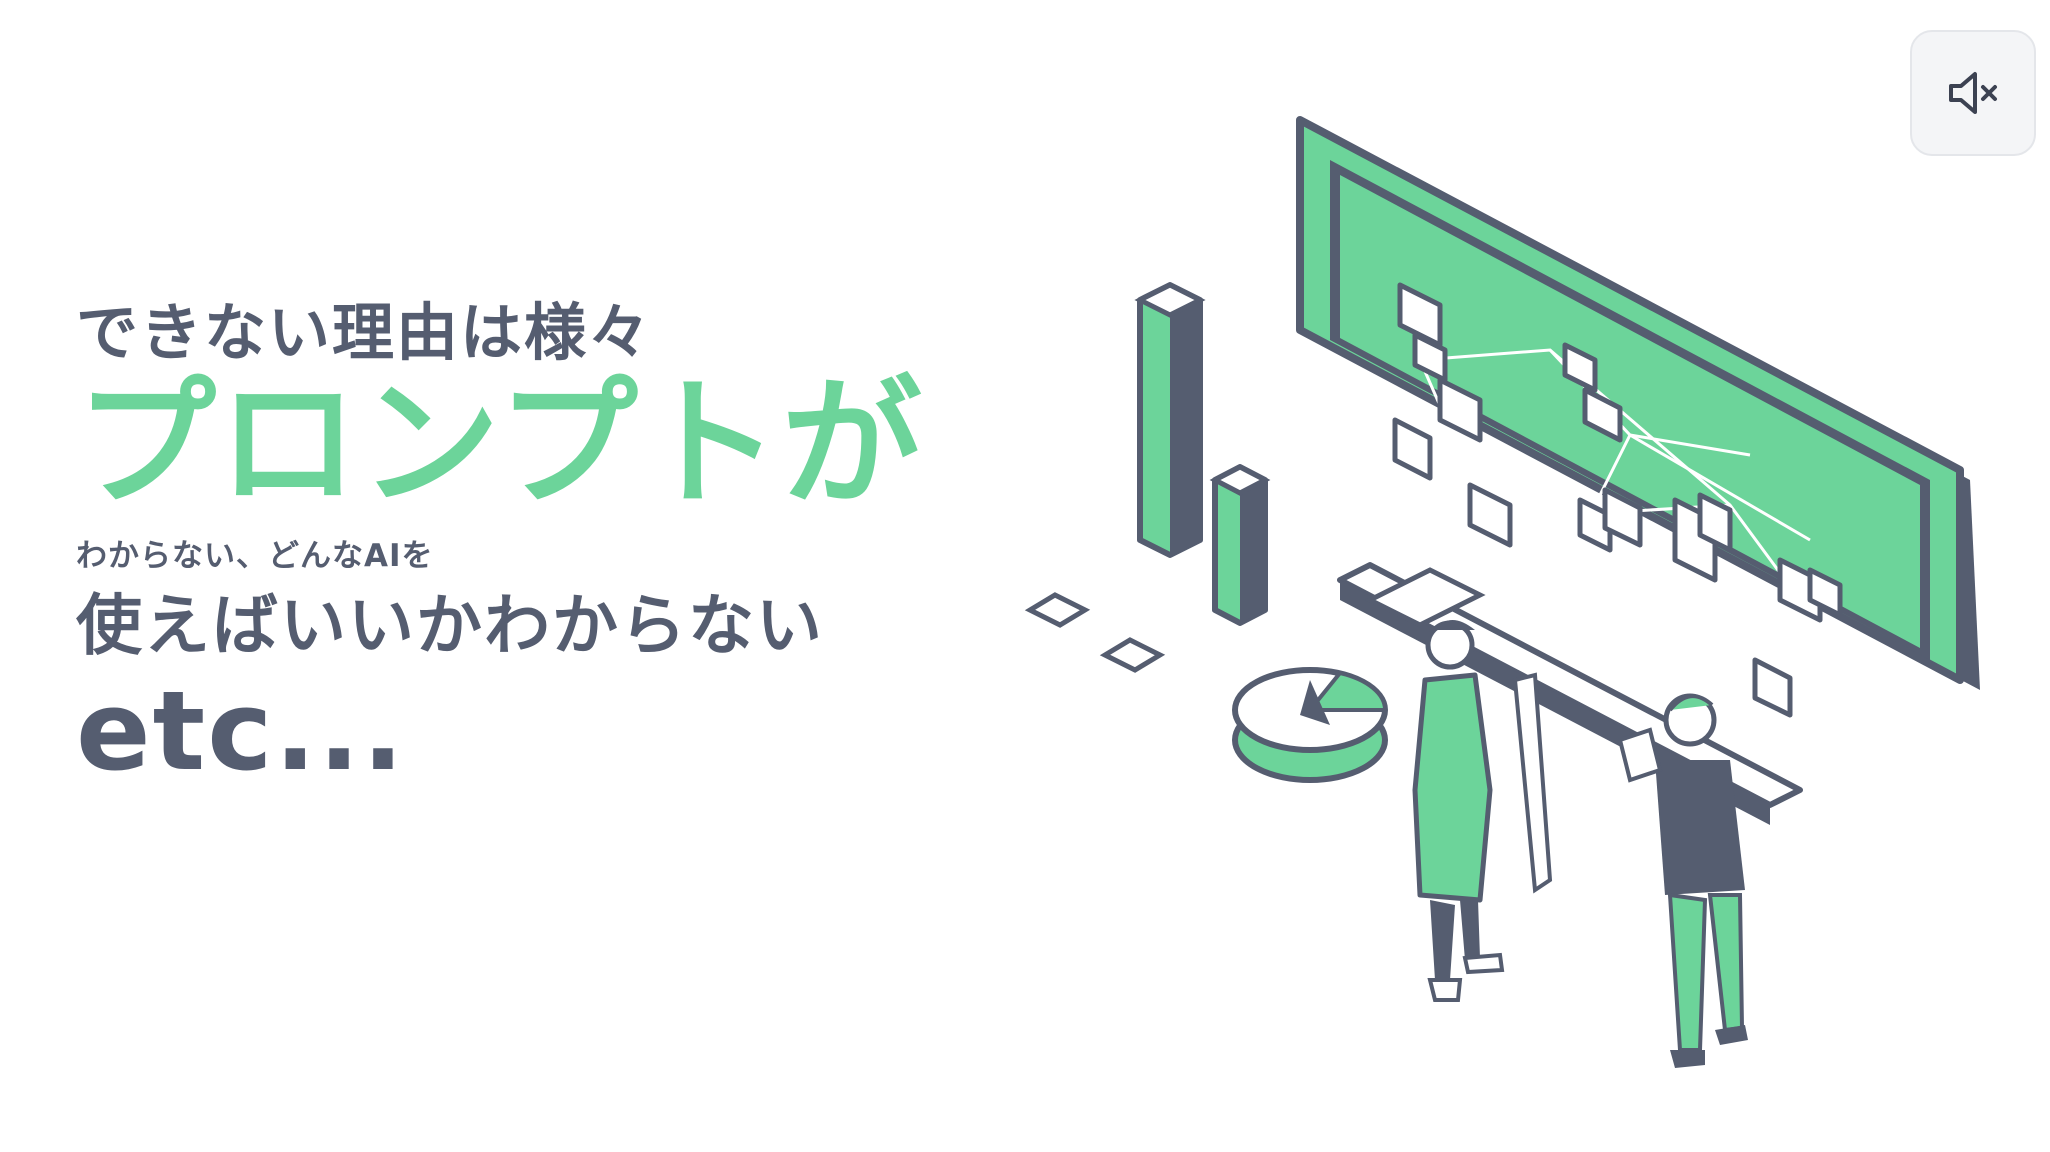 Image resolution: width=2050 pixels, height=1152 pixels. Describe the element at coordinates (500, 445) in the screenshot. I see `slide-line-prompt: プロンプトが` at that location.